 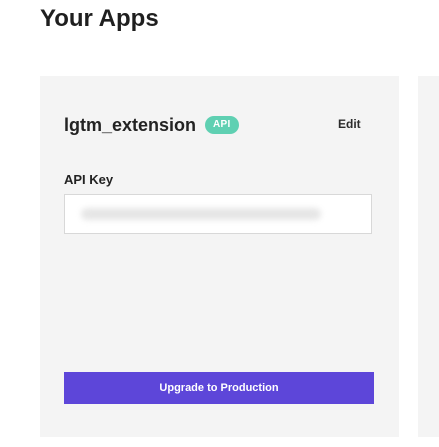 What do you see at coordinates (130, 125) in the screenshot?
I see `app-name: lgtm_extension` at bounding box center [130, 125].